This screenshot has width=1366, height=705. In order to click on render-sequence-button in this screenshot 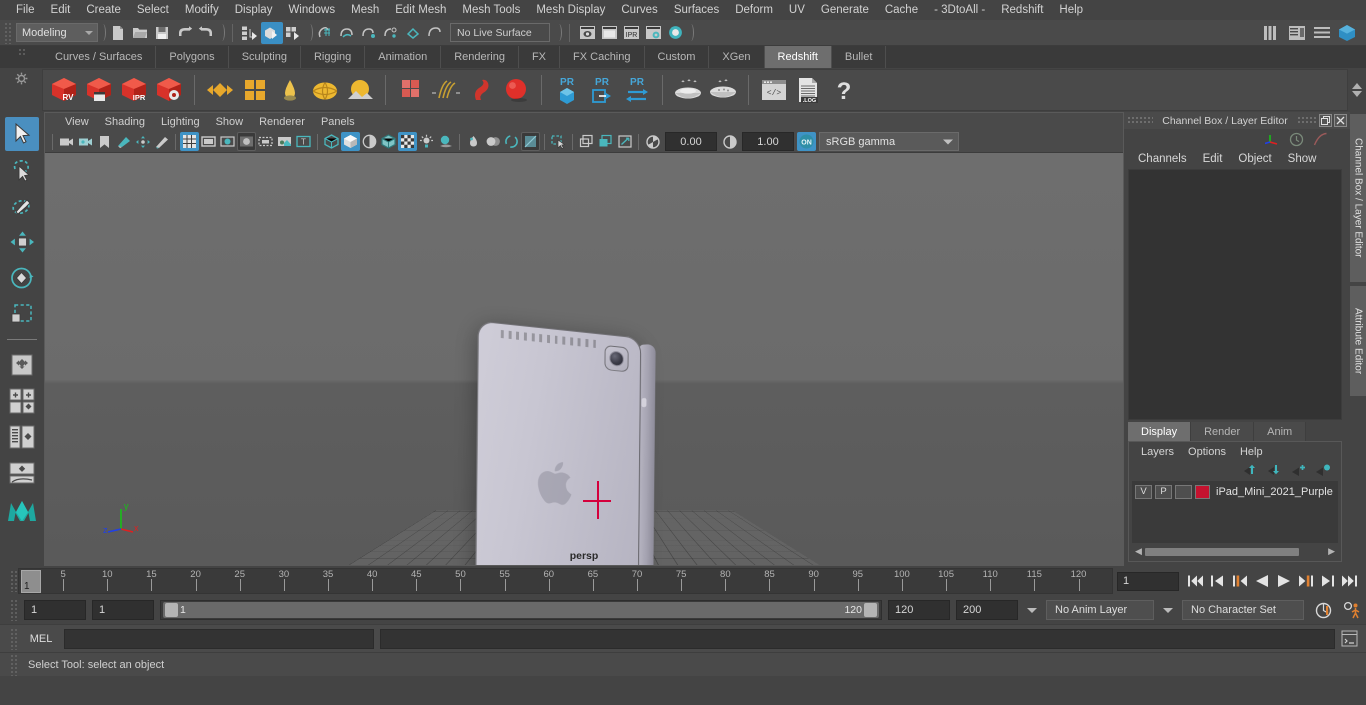, I will do `click(609, 33)`.